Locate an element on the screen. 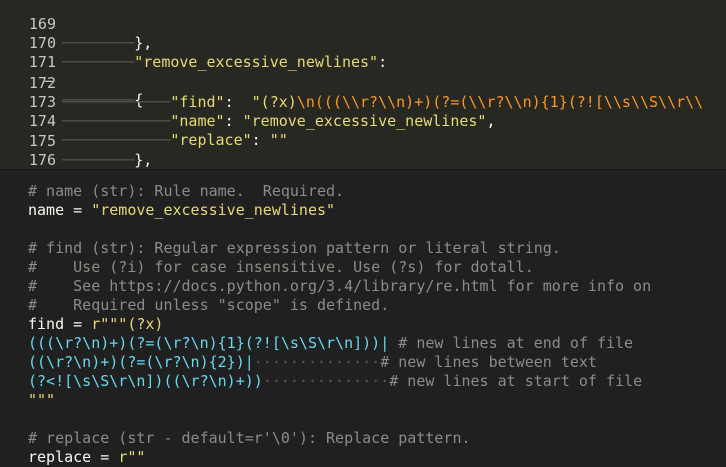  assignment-line: replace = r"" is located at coordinates (86, 457).